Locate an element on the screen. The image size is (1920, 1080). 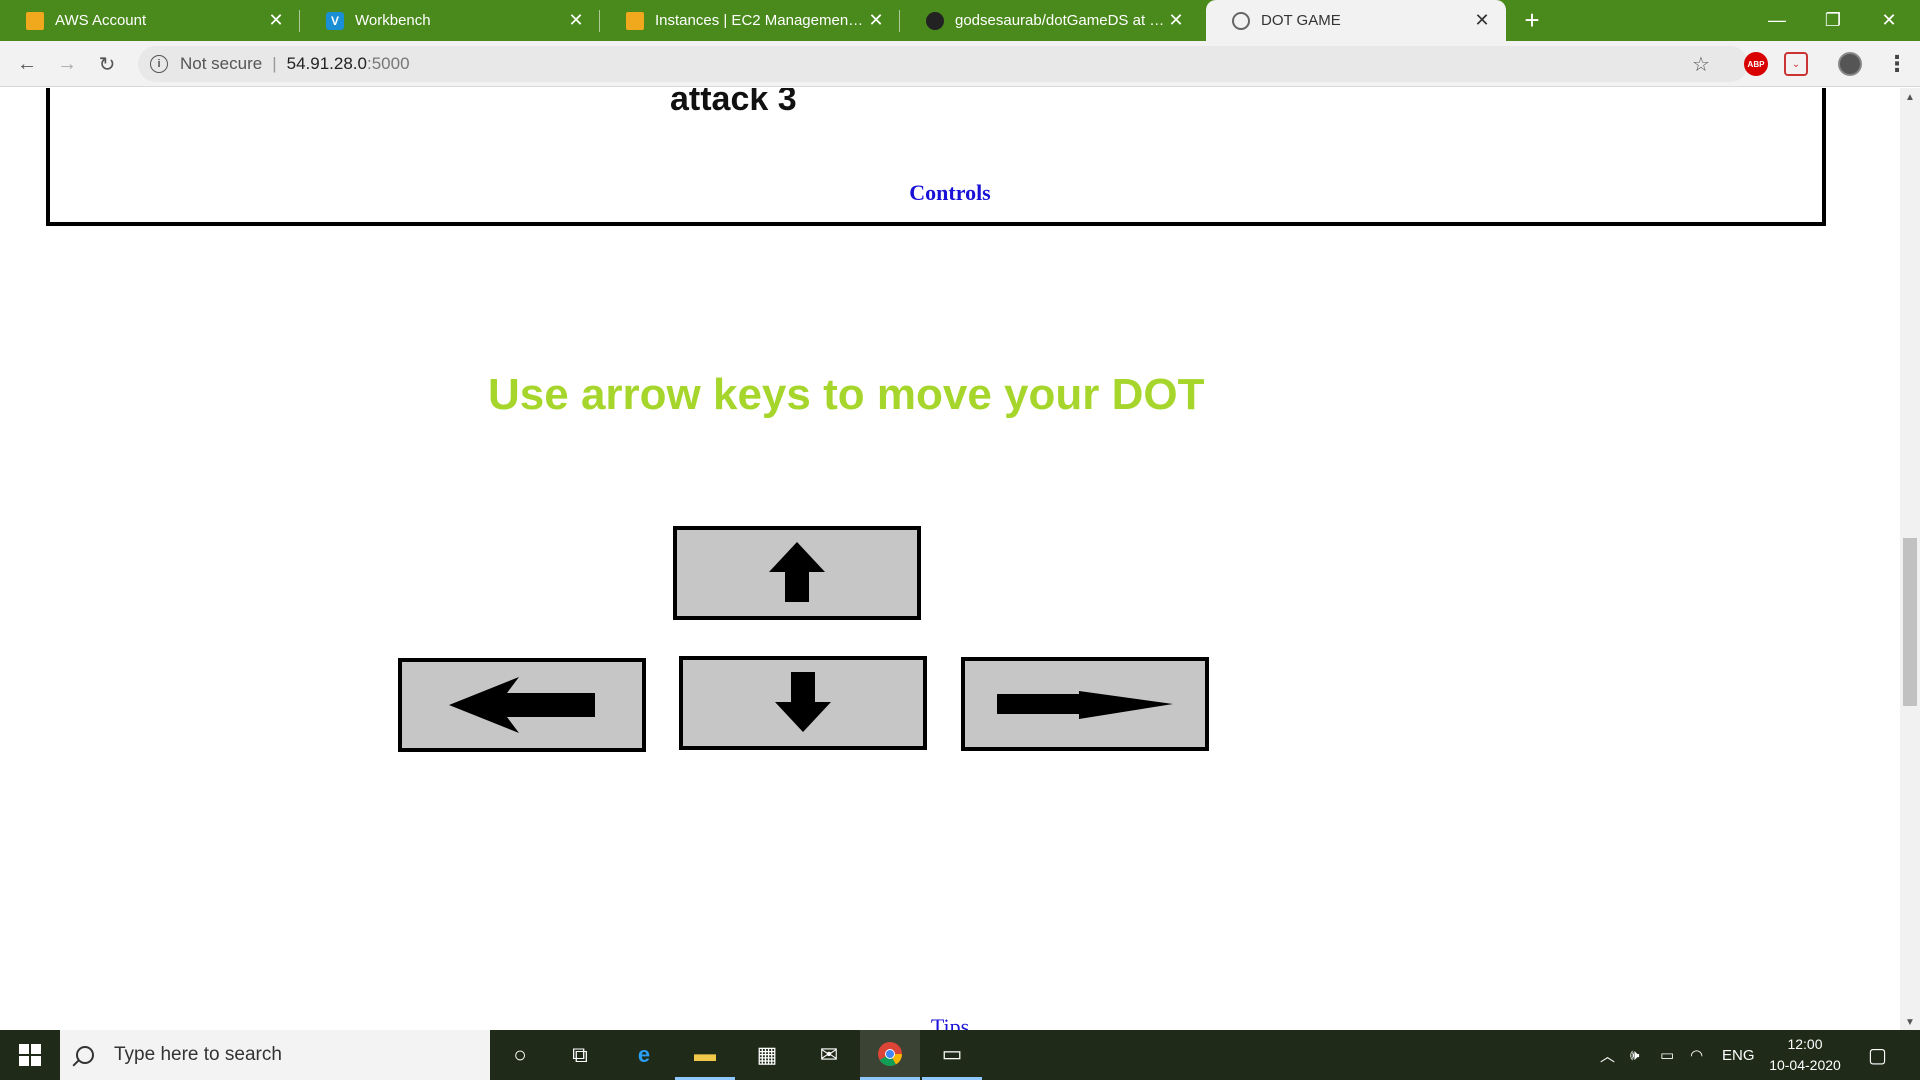
tab-title: AWS Account is located at coordinates (101, 20).